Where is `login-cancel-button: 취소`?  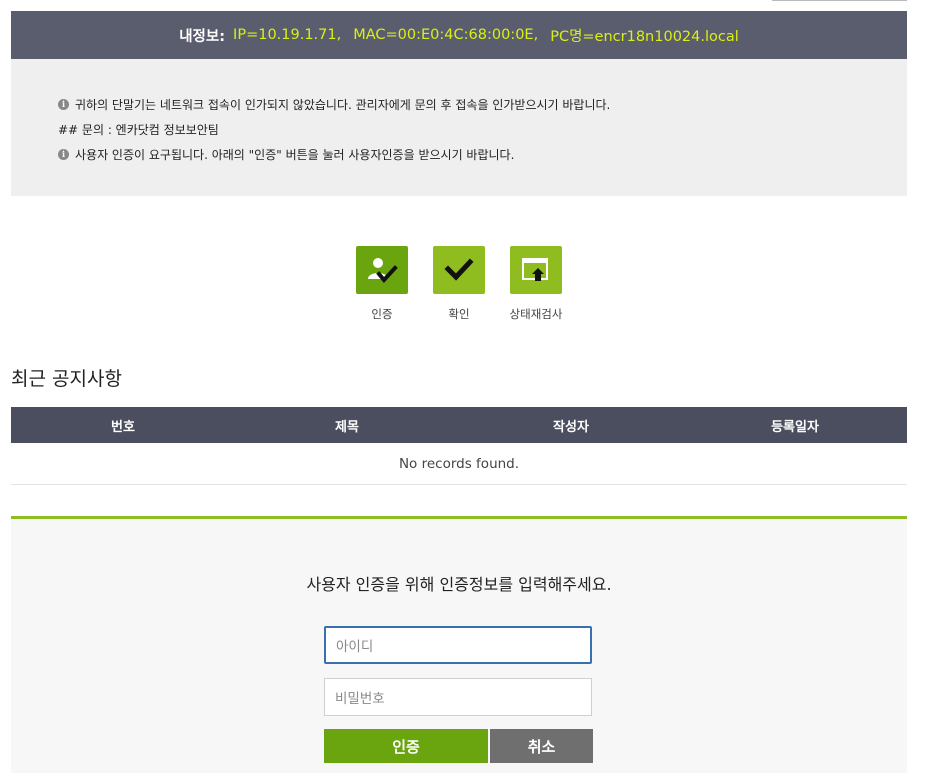
login-cancel-button: 취소 is located at coordinates (541, 746).